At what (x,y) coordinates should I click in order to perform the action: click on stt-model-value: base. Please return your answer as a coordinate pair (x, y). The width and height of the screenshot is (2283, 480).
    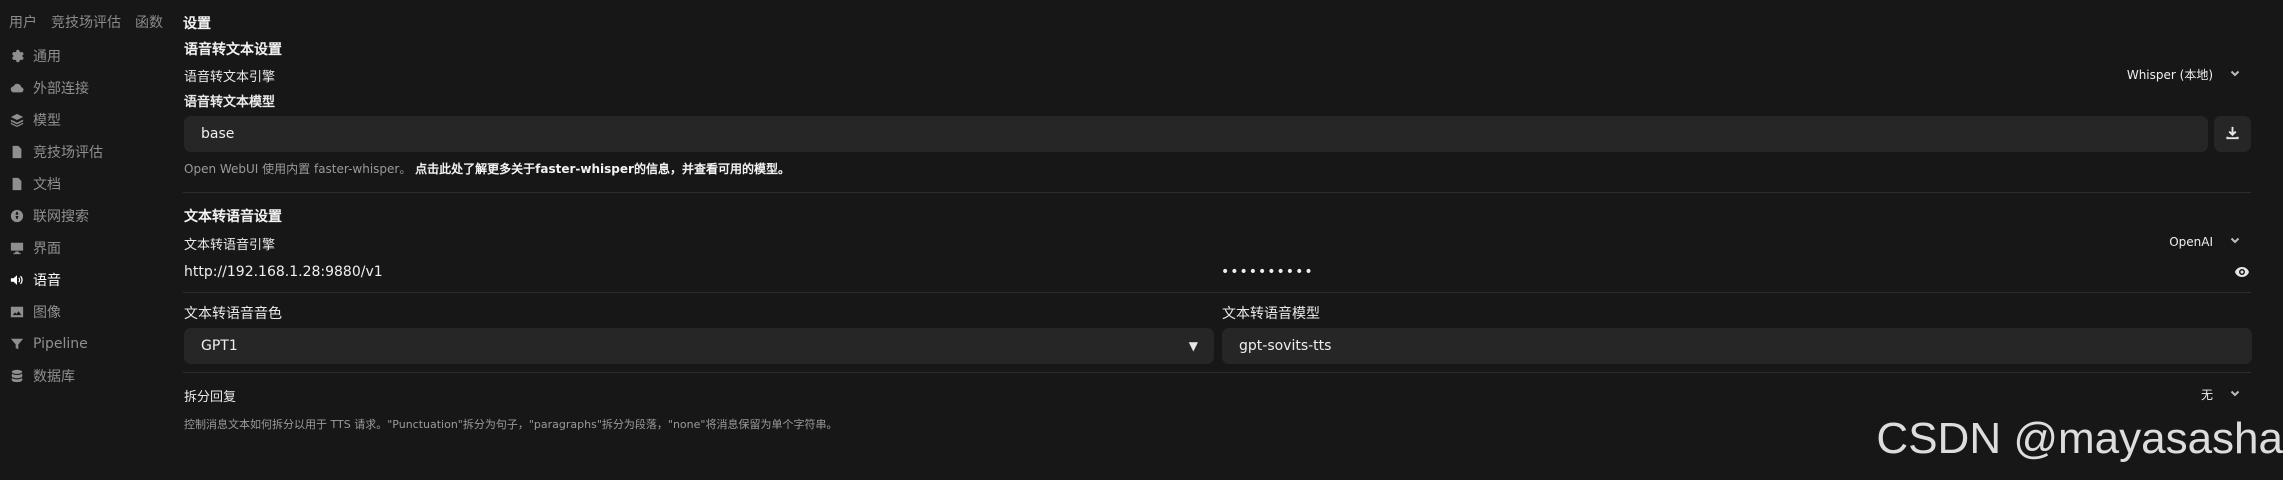
    Looking at the image, I should click on (218, 134).